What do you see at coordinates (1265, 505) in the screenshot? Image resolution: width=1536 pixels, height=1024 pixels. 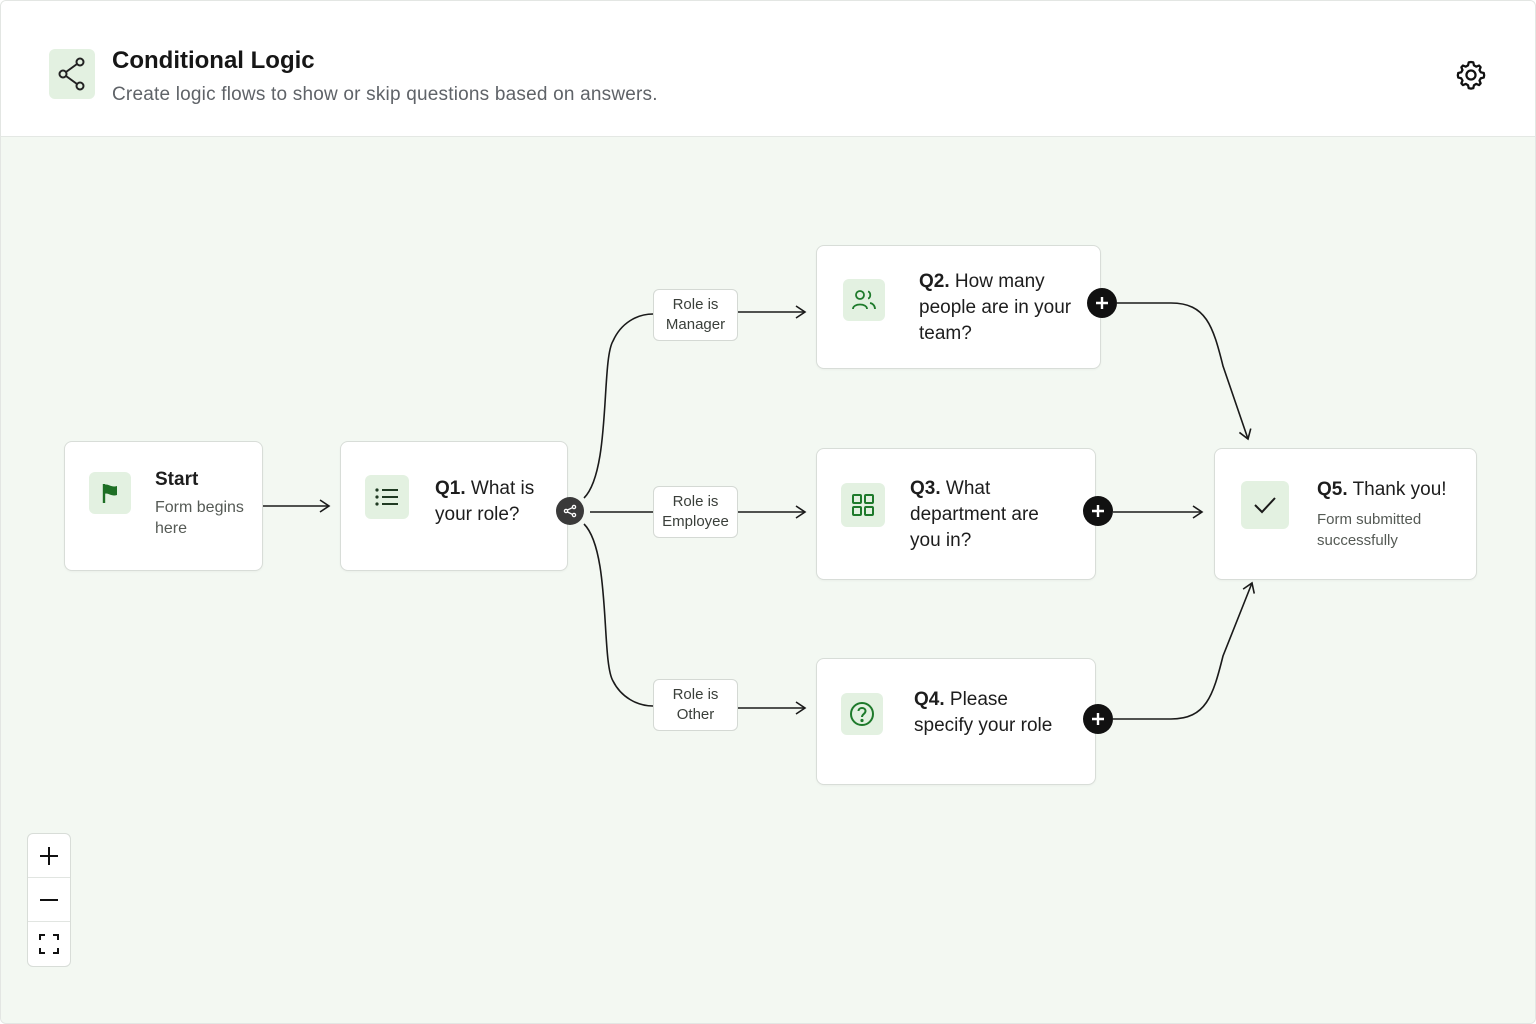 I see `check-icon` at bounding box center [1265, 505].